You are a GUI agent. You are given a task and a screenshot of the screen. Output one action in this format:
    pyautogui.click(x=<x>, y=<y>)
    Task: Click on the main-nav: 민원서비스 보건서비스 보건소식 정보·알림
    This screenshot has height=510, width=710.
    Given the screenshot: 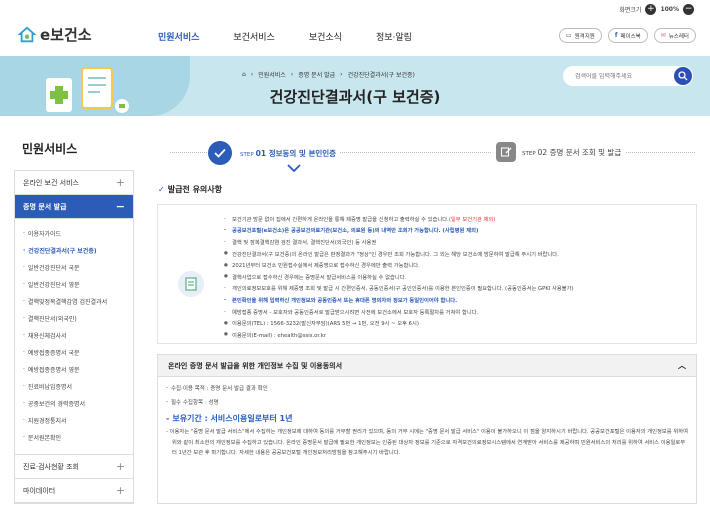 What is the action you would take?
    pyautogui.click(x=285, y=36)
    